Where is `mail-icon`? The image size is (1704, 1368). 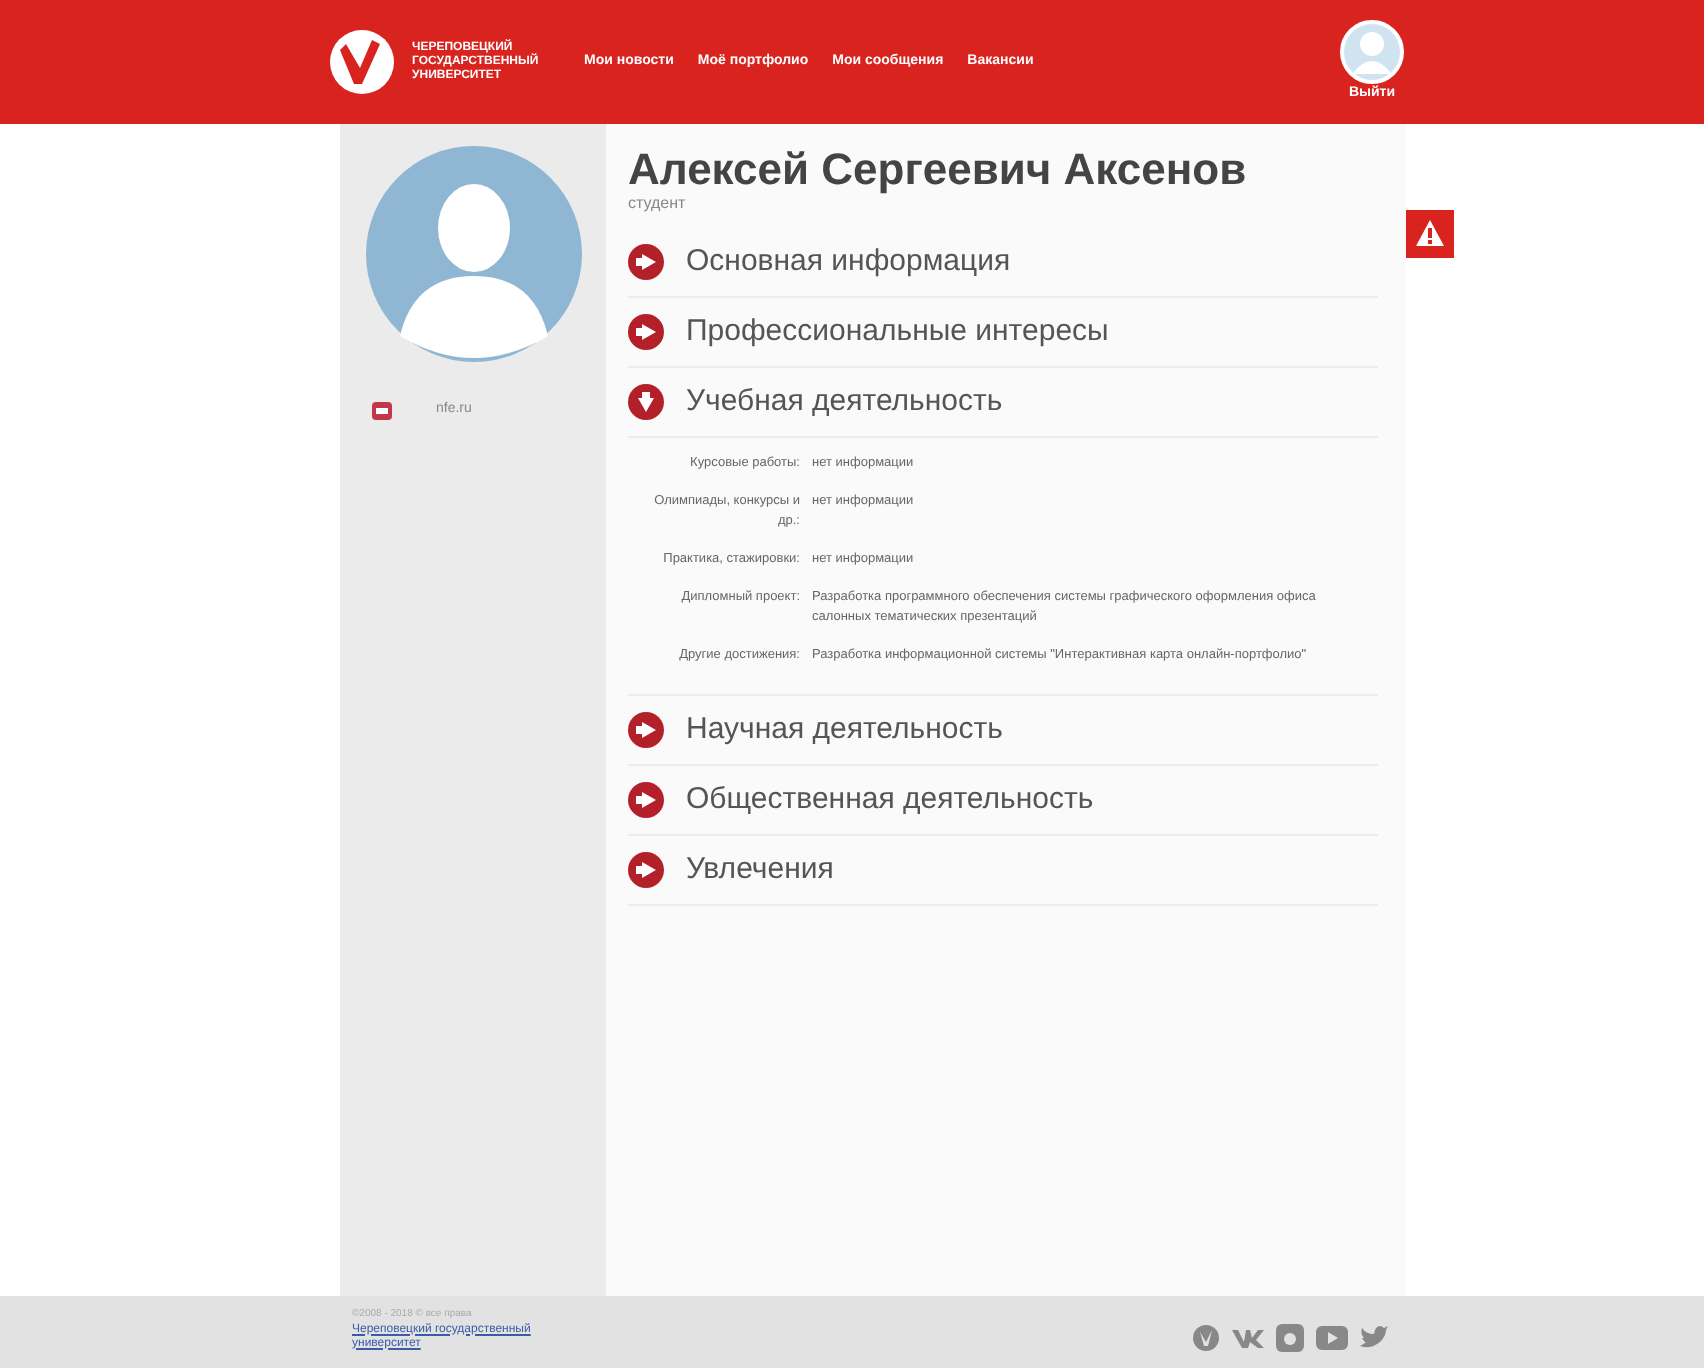 mail-icon is located at coordinates (382, 410).